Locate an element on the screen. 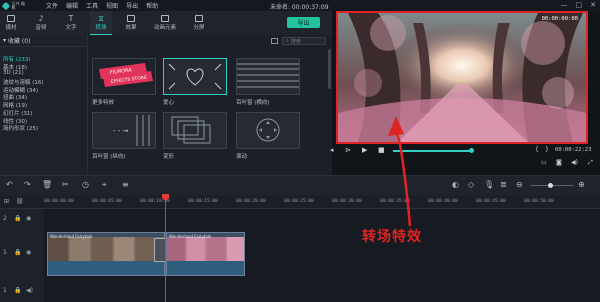 The width and height of the screenshot is (600, 302). category-item-all: 所有 (233) is located at coordinates (43, 59).